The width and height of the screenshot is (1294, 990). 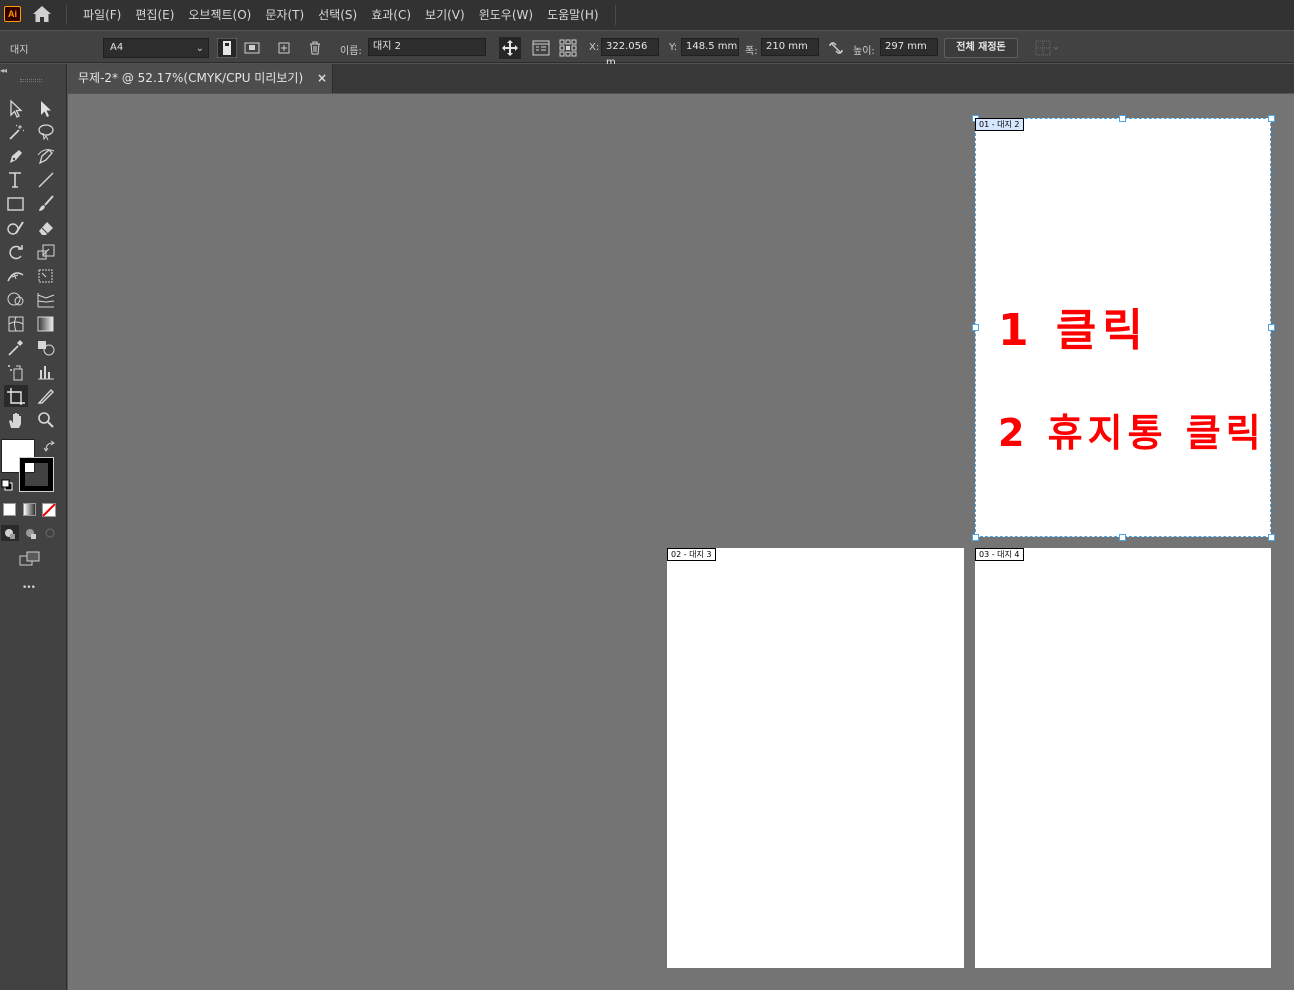 What do you see at coordinates (981, 48) in the screenshot?
I see `rearrange-all-button: 전체 재정돈` at bounding box center [981, 48].